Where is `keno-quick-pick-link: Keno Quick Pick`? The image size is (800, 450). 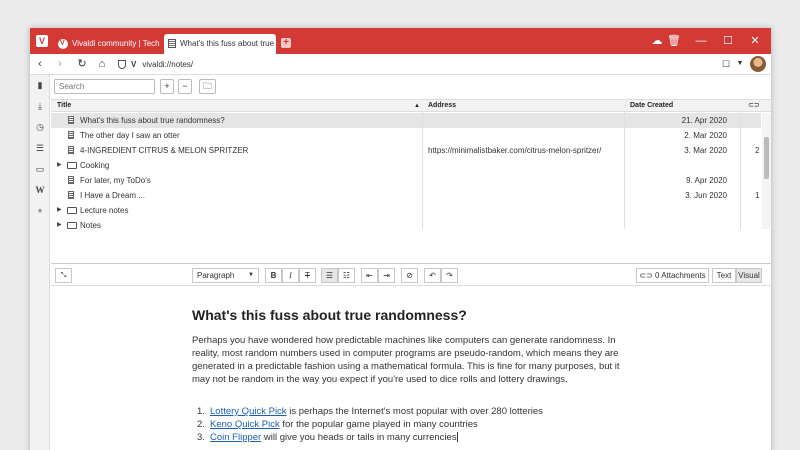
keno-quick-pick-link: Keno Quick Pick is located at coordinates (245, 424).